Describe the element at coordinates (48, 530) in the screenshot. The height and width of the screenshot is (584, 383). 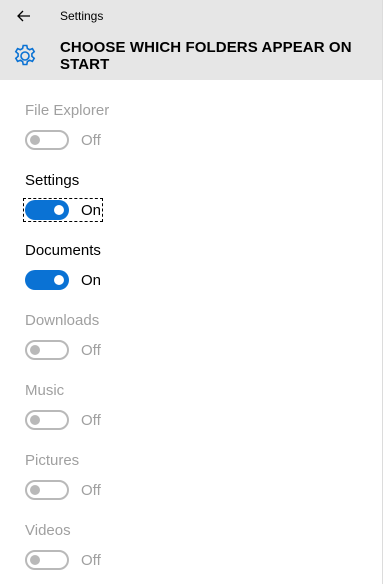
I see `folder-label: Videos` at that location.